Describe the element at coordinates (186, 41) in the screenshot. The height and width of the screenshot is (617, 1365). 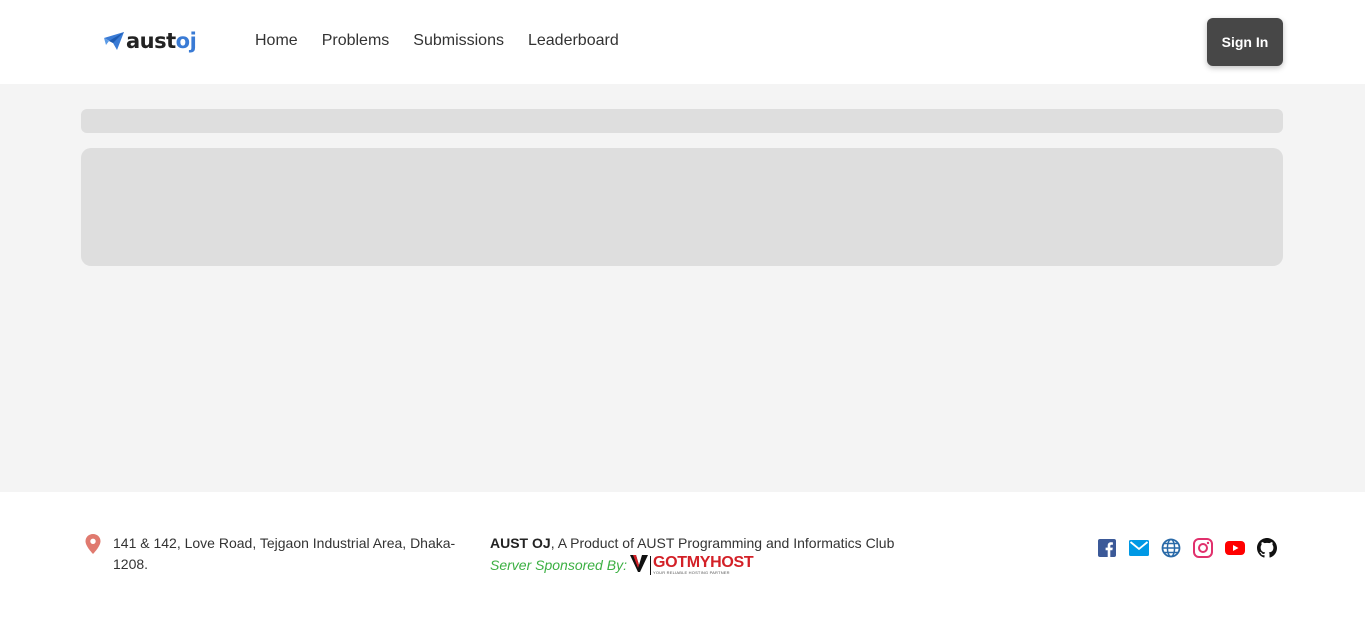
I see `logo-suffix: oj` at that location.